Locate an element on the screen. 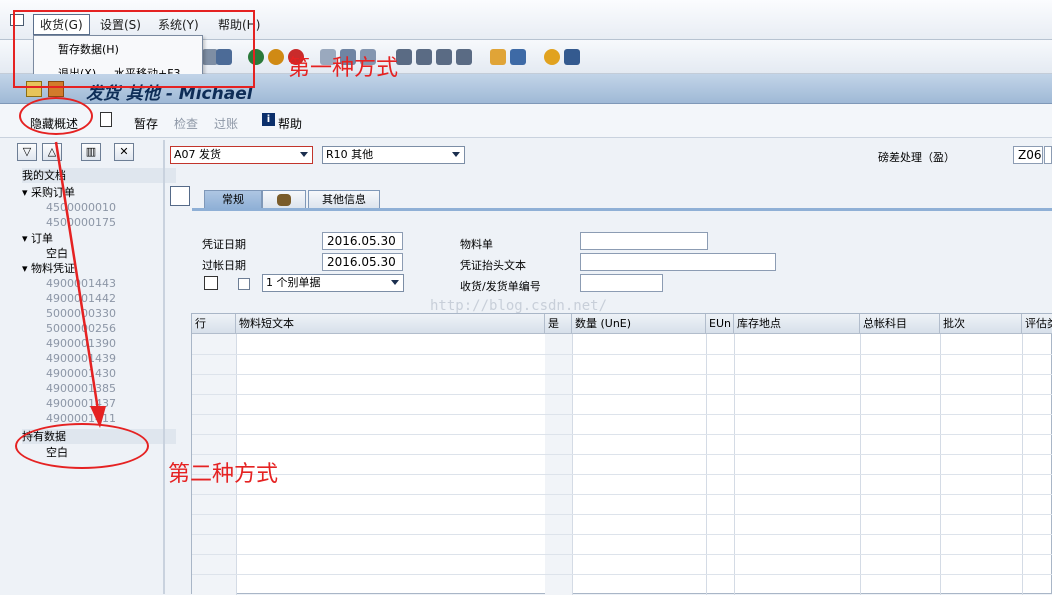 This screenshot has width=1052, height=595. difference-extra-field is located at coordinates (1048, 155).